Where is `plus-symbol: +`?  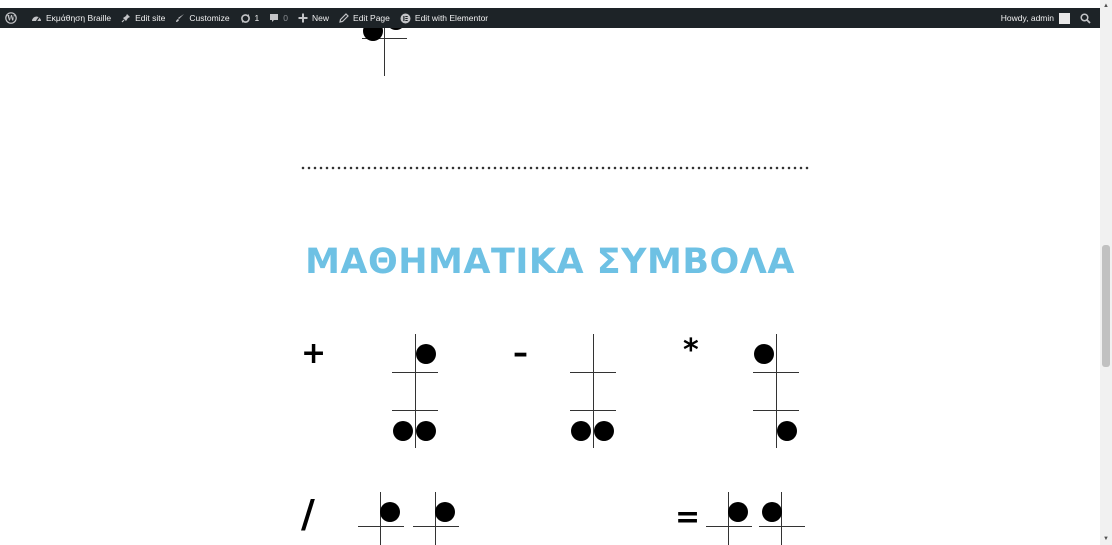 plus-symbol: + is located at coordinates (314, 353).